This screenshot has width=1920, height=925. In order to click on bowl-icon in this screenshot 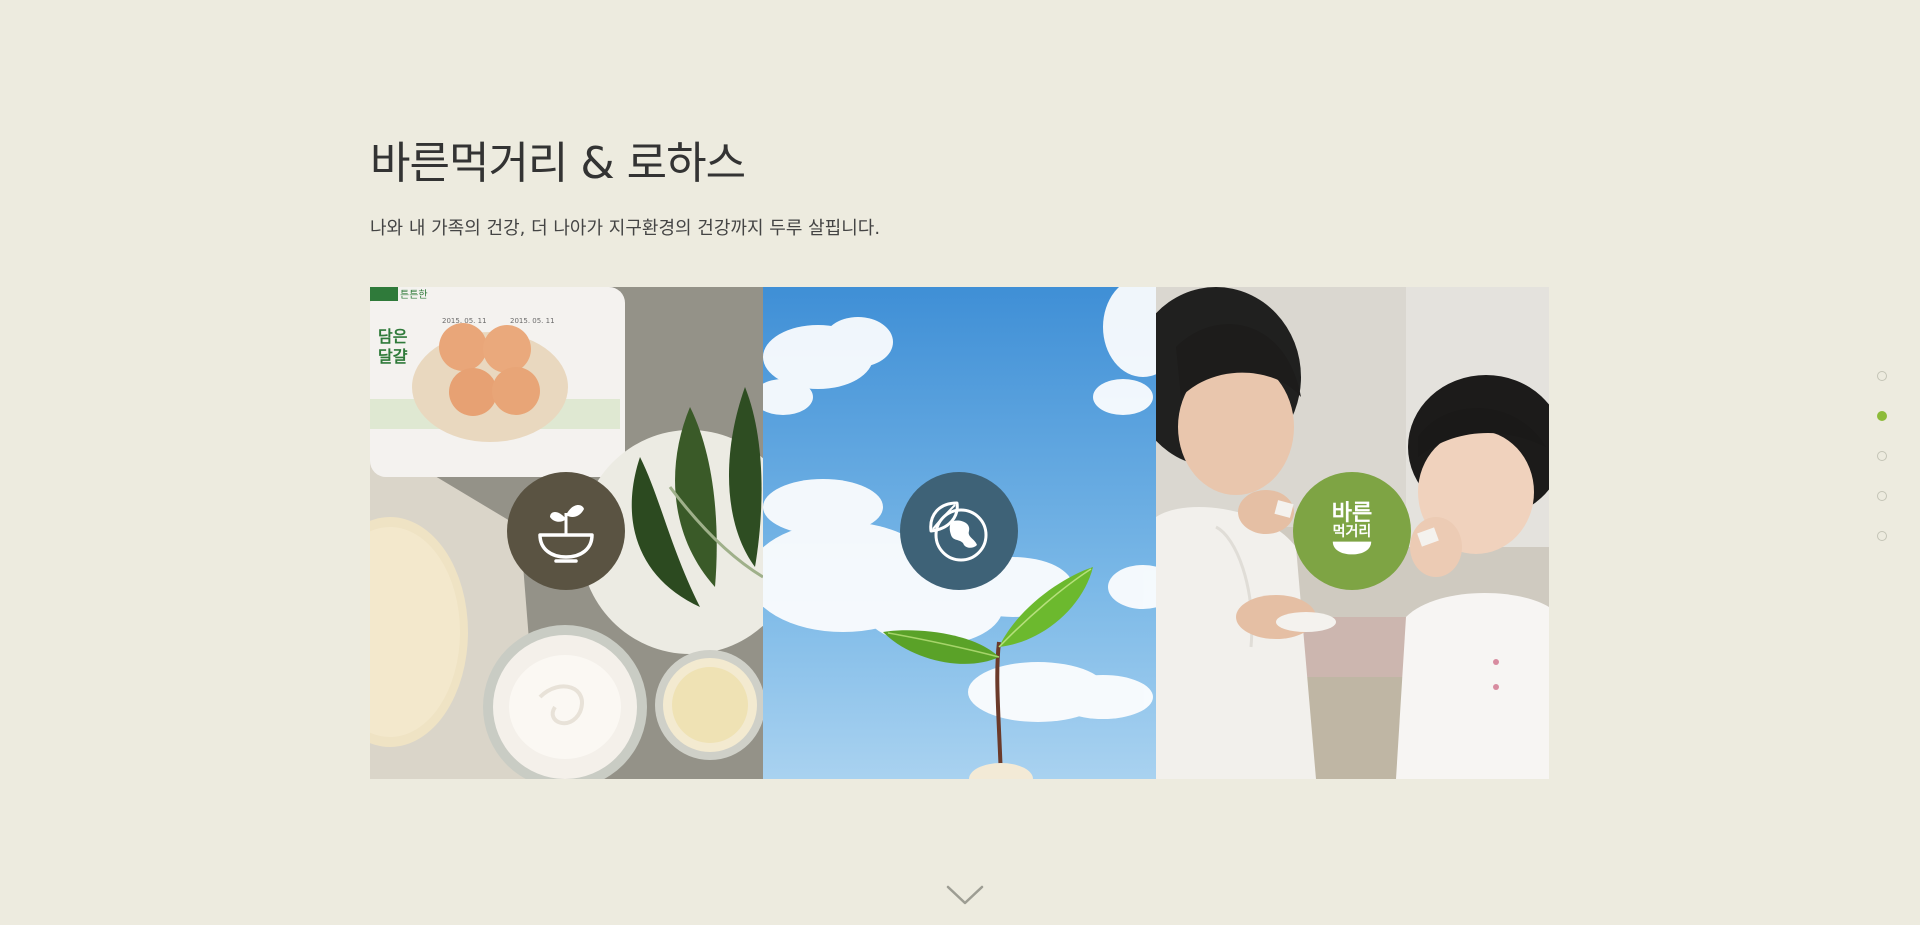, I will do `click(1352, 548)`.